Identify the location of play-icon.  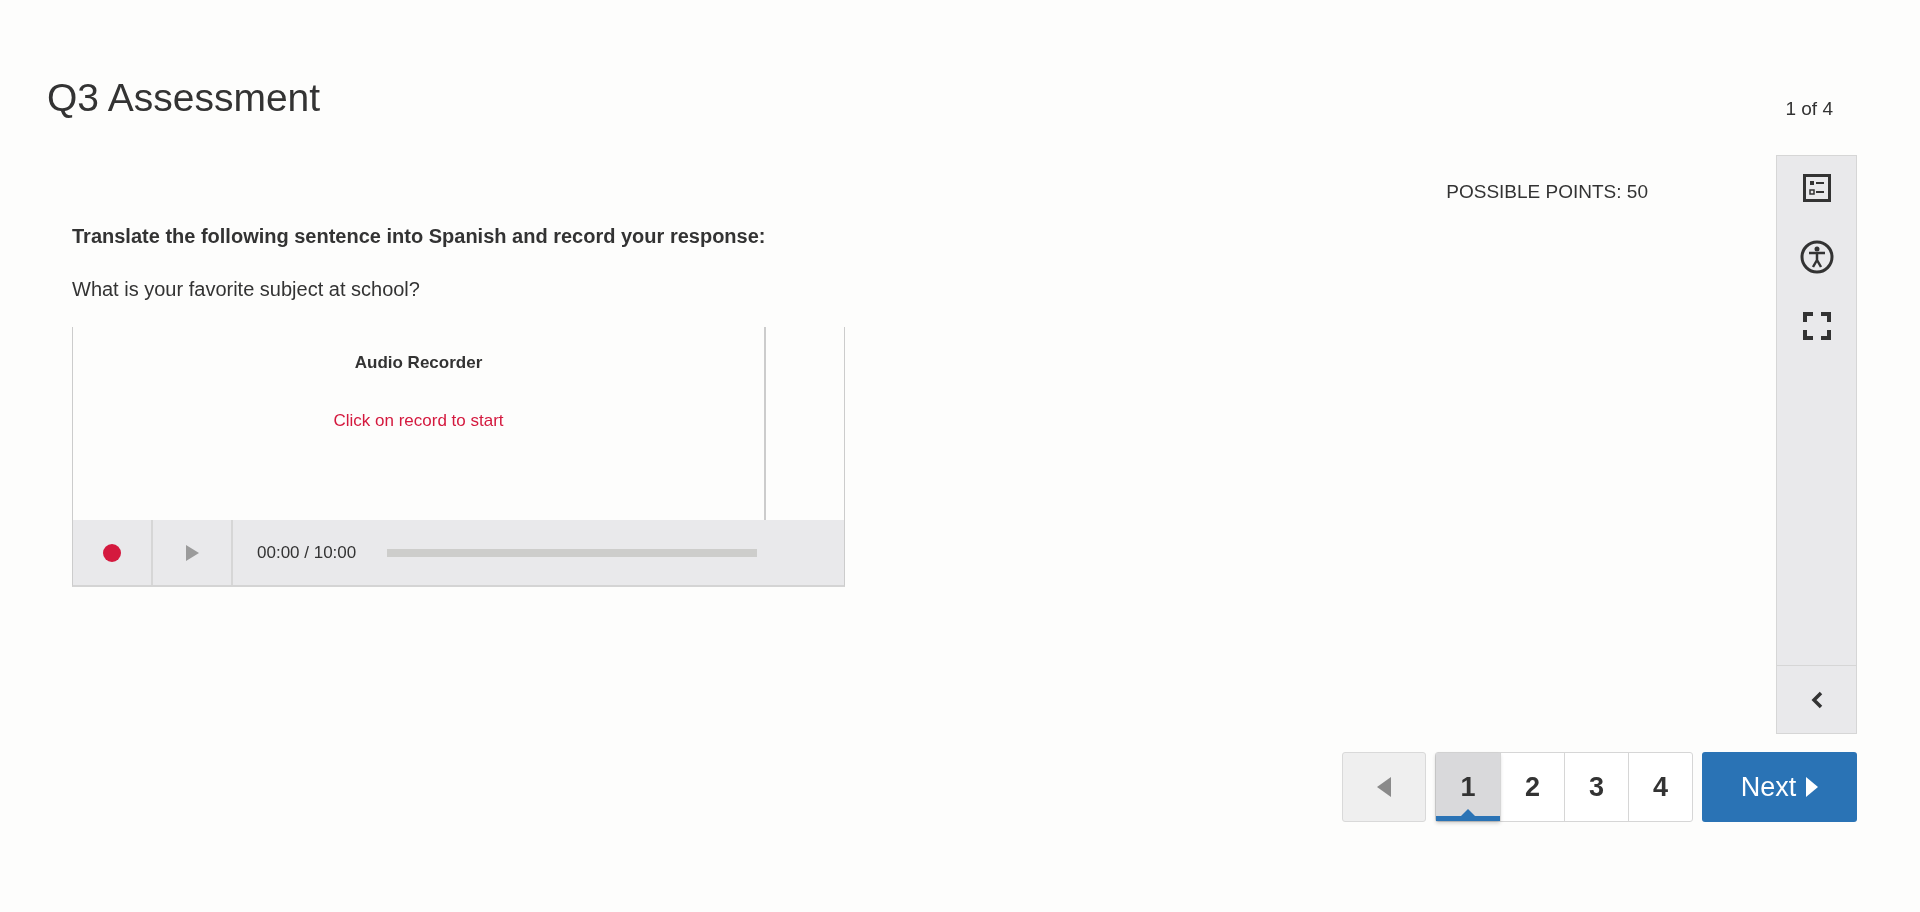
(192, 552).